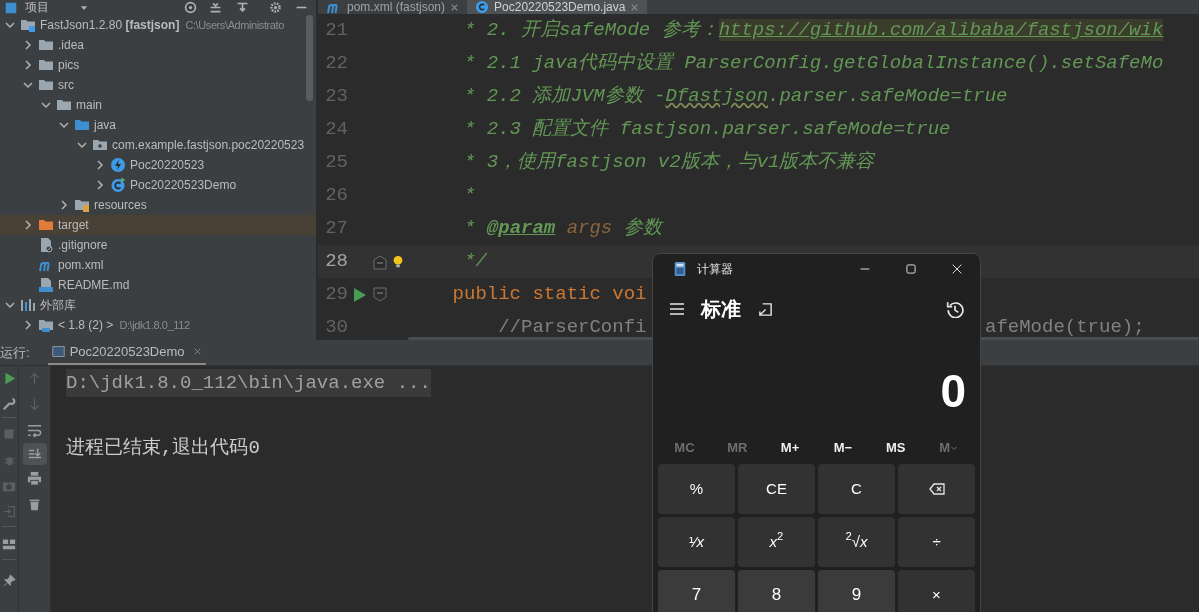 This screenshot has width=1199, height=612. Describe the element at coordinates (955, 309) in the screenshot. I see `history-icon` at that location.